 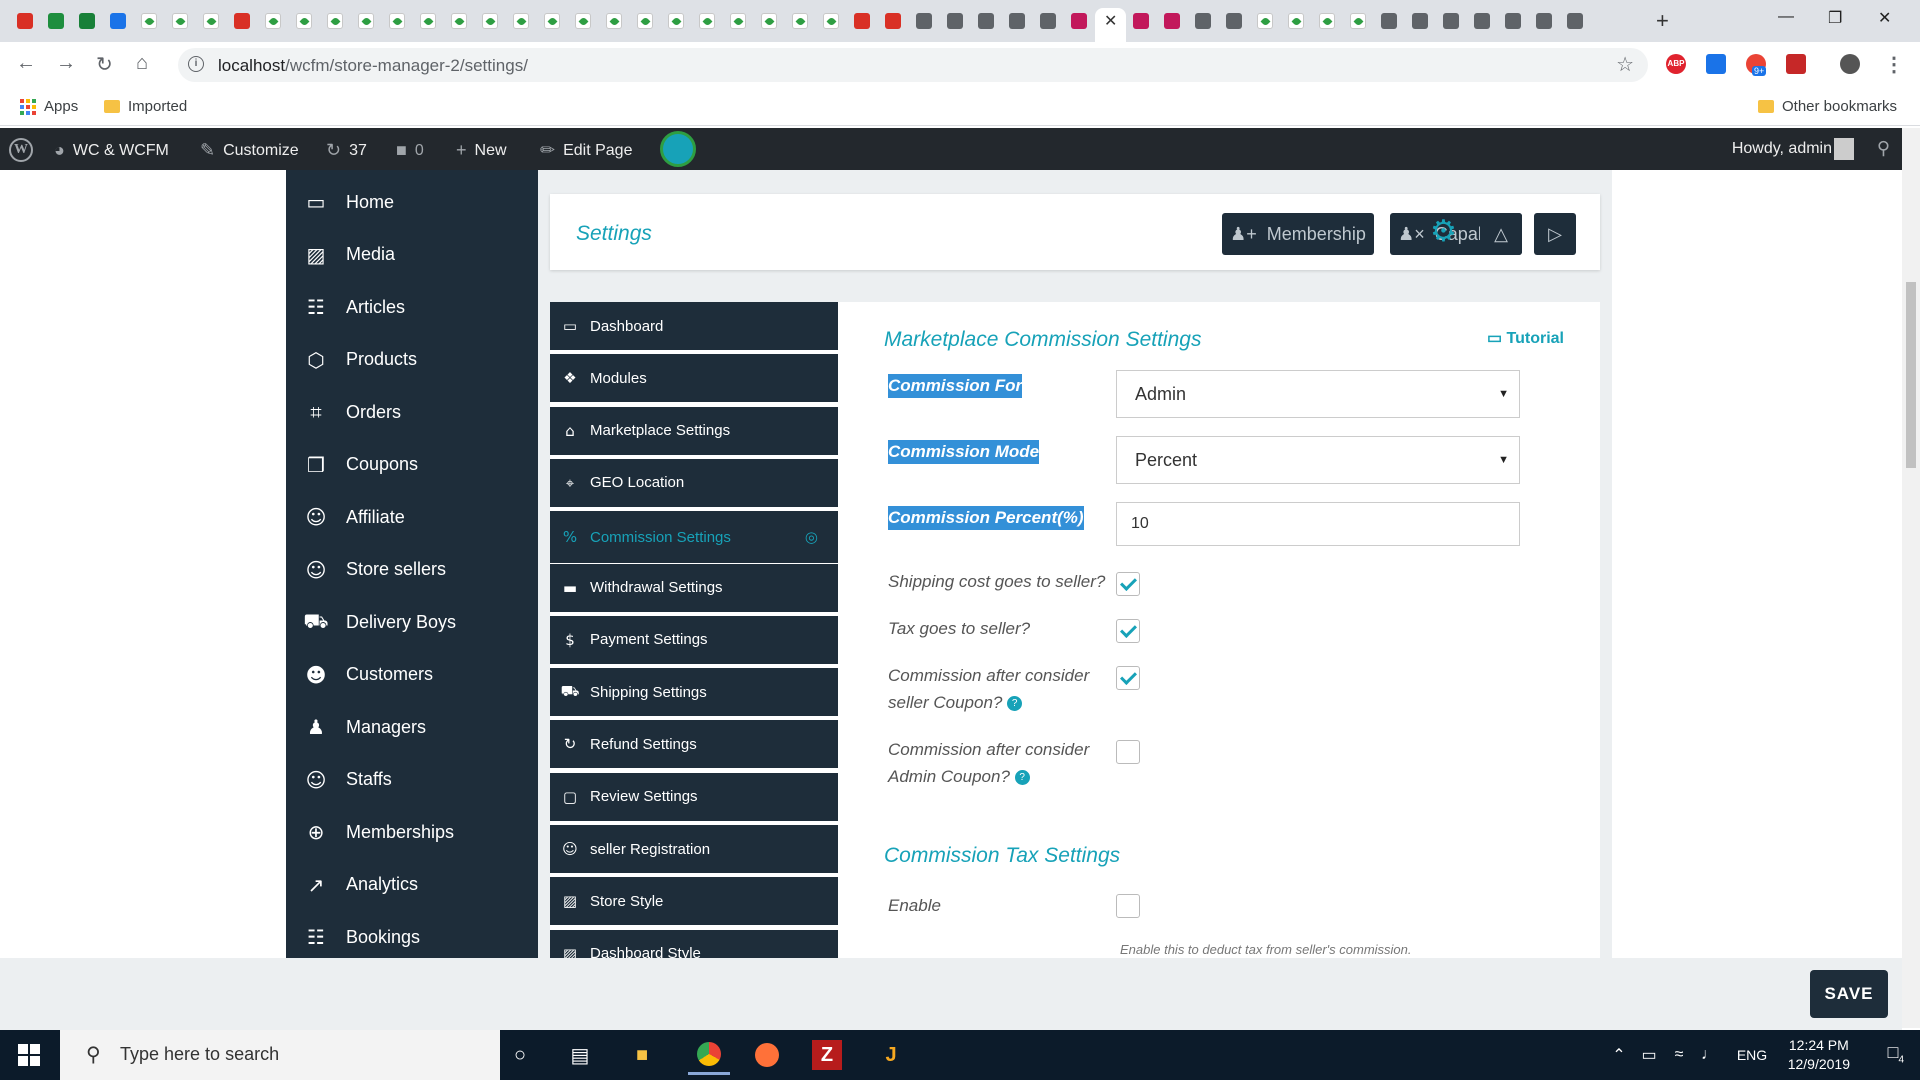 What do you see at coordinates (1827, 106) in the screenshot?
I see `other-bookmarks: Other bookmarks` at bounding box center [1827, 106].